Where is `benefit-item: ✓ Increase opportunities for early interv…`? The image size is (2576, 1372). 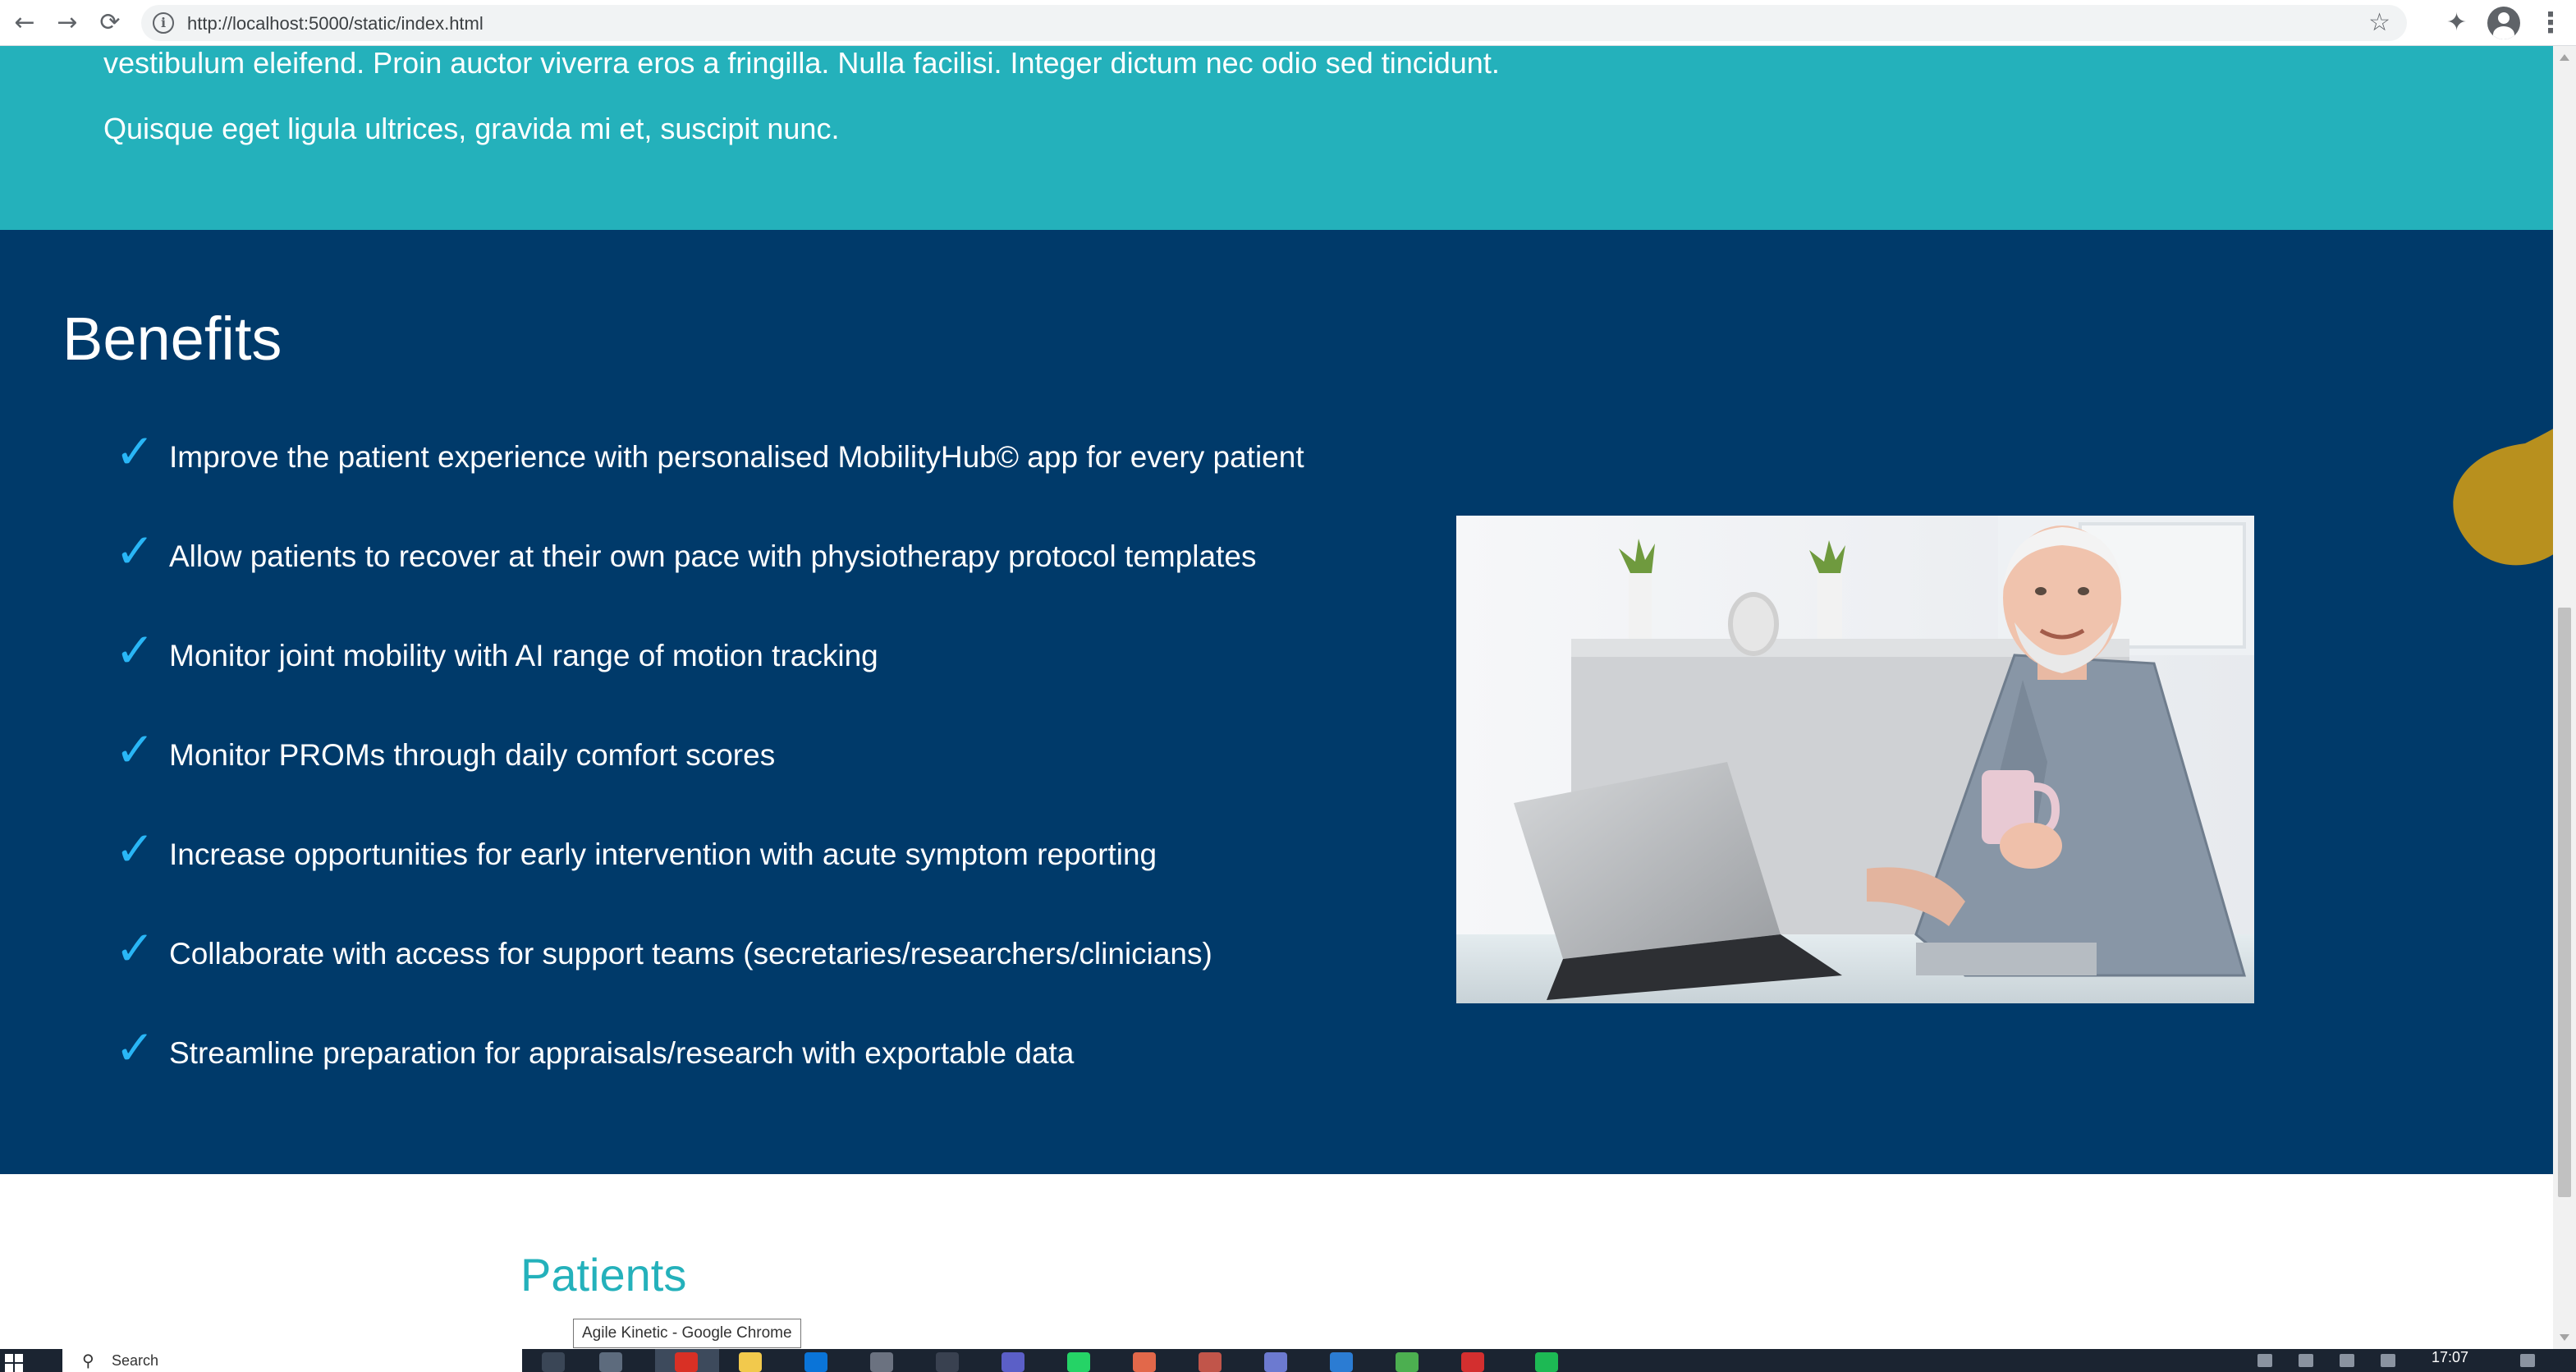
benefit-item: ✓ Increase opportunities for early interv… is located at coordinates (709, 875).